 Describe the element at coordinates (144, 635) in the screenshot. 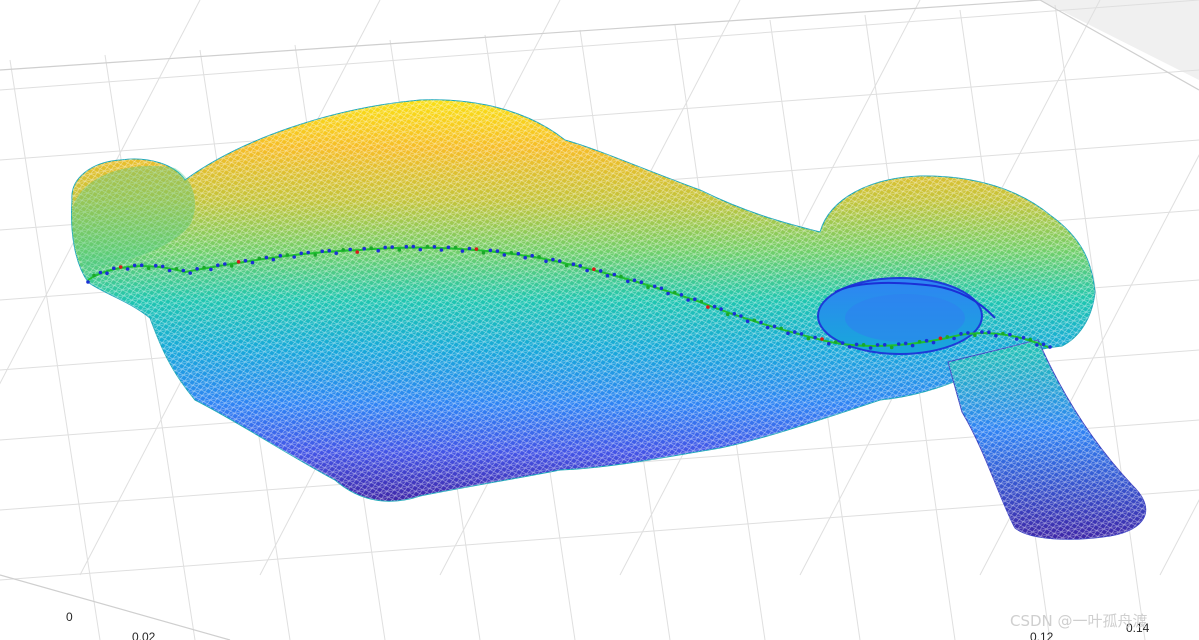

I see `tick-label-0-02: 0.02` at that location.